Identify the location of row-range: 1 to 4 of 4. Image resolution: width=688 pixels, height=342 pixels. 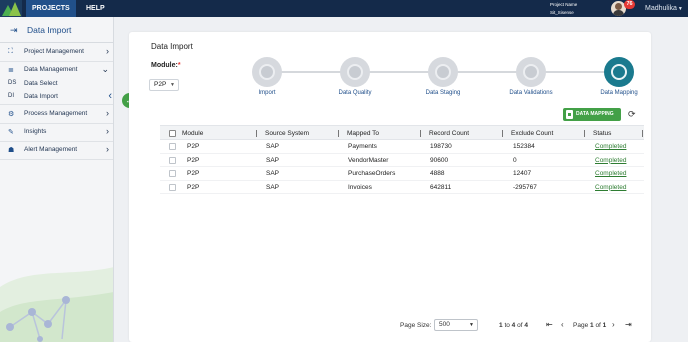
(513, 325).